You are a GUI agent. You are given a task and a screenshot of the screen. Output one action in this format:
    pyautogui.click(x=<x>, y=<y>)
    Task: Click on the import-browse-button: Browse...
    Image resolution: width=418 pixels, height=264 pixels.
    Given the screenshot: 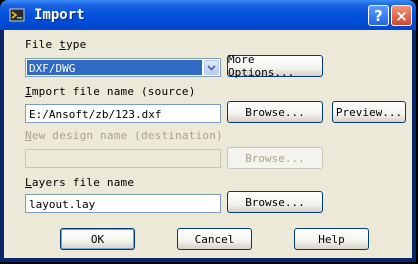 What is the action you would take?
    pyautogui.click(x=275, y=112)
    